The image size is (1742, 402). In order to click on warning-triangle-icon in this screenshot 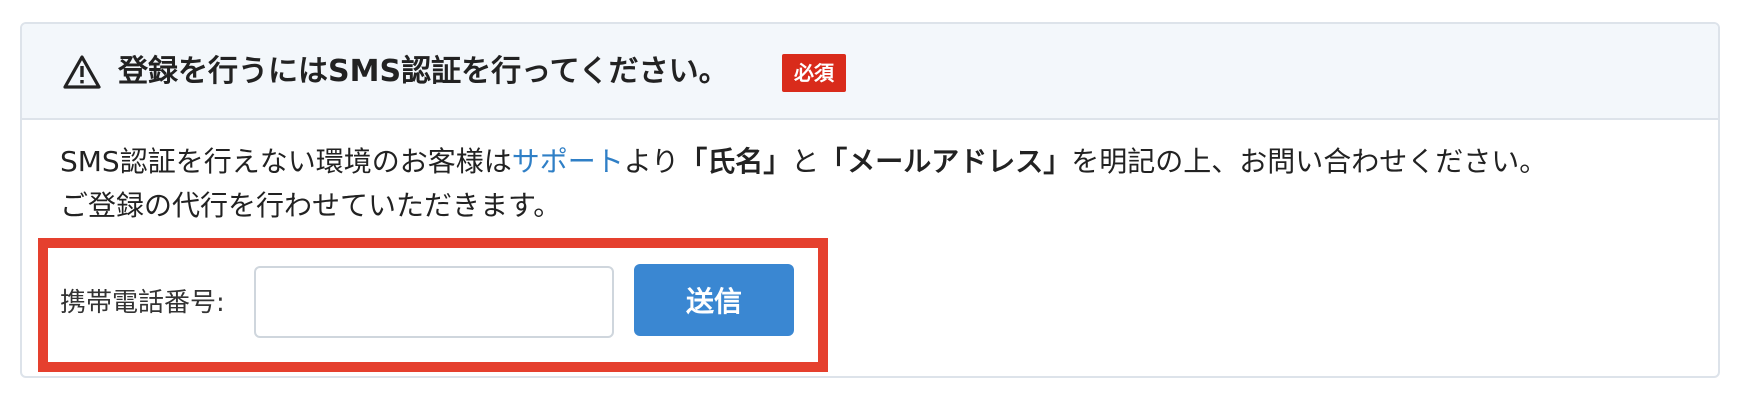, I will do `click(82, 72)`.